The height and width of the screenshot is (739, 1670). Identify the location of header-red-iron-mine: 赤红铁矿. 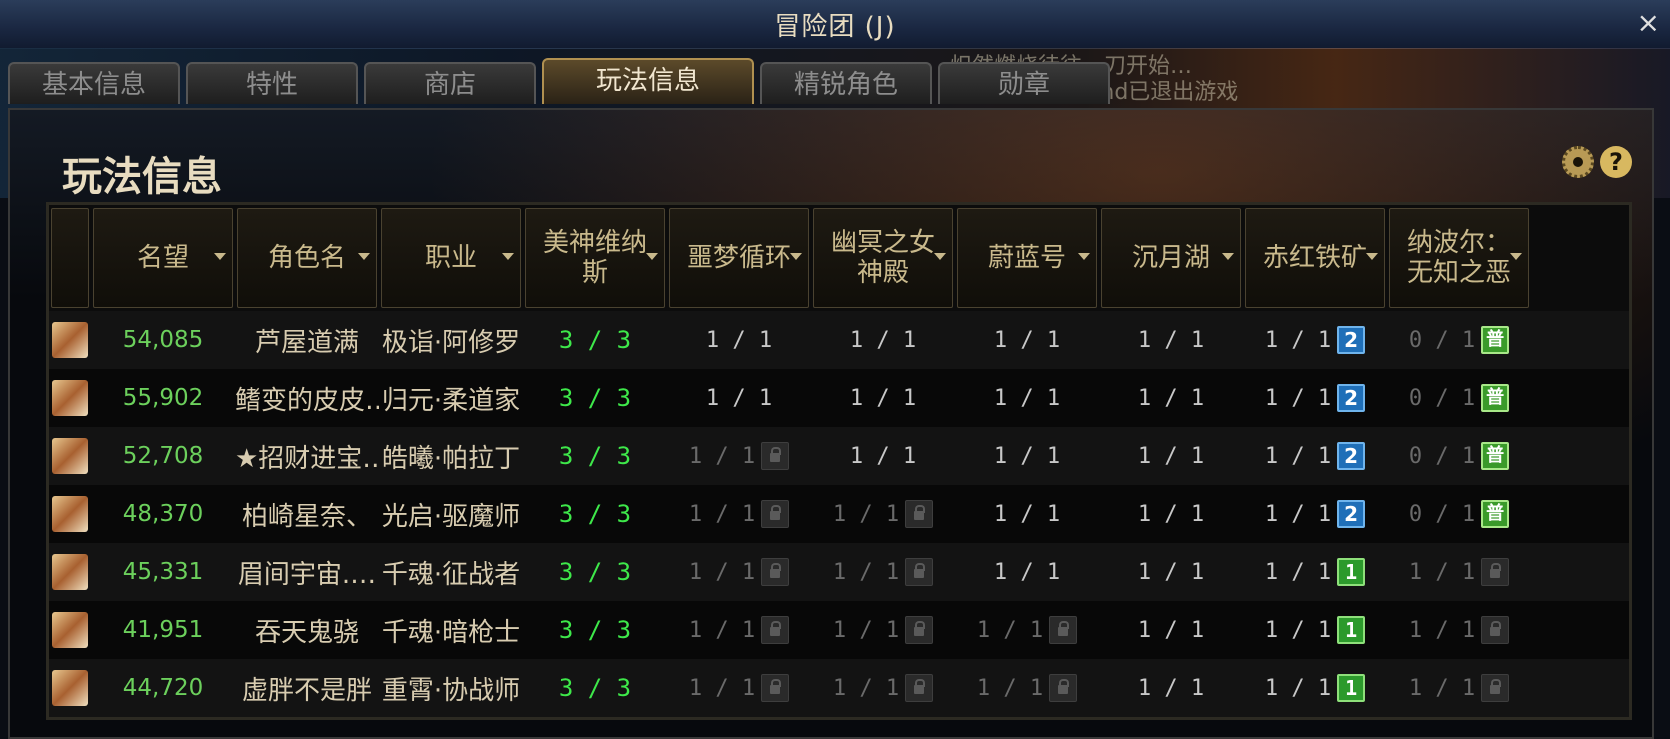
(1315, 258).